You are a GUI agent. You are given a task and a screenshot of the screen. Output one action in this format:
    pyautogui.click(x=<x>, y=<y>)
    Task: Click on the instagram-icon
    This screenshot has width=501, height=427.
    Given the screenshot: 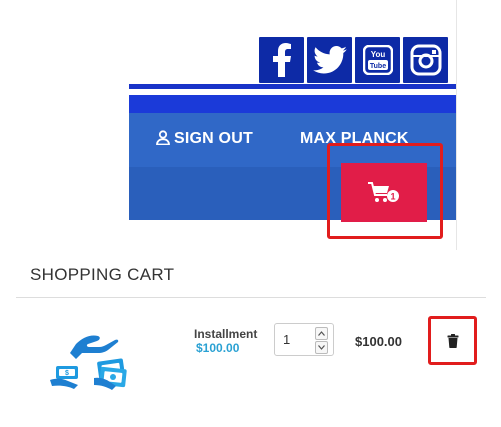 What is the action you would take?
    pyautogui.click(x=425, y=60)
    